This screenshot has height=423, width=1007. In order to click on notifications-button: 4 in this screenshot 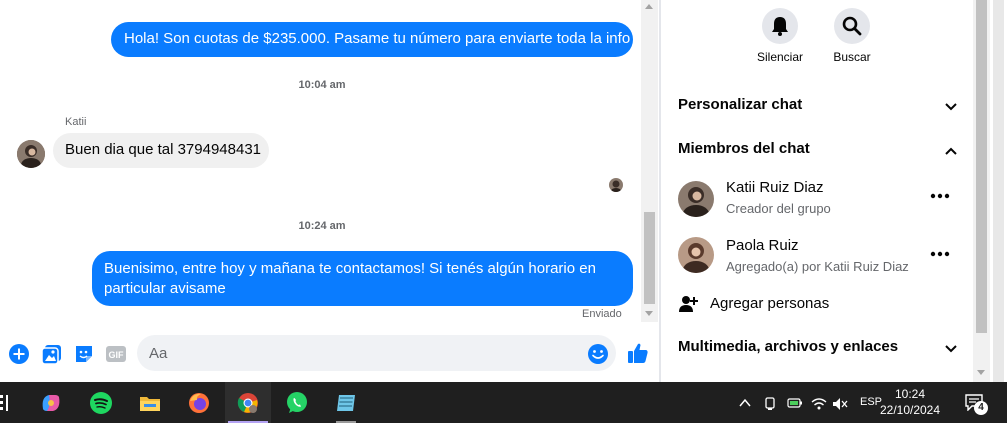, I will do `click(976, 404)`.